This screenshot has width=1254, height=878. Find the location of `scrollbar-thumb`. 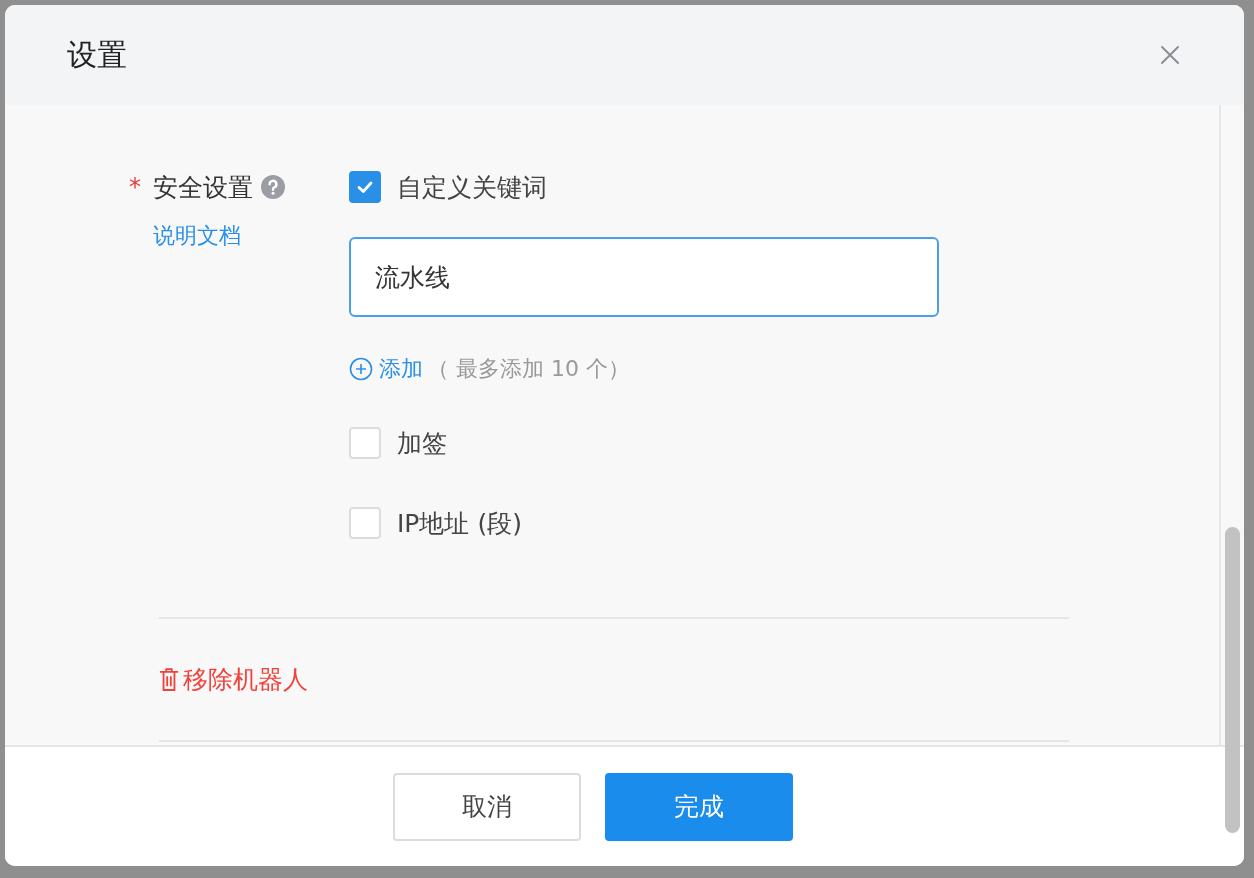

scrollbar-thumb is located at coordinates (1232, 680).